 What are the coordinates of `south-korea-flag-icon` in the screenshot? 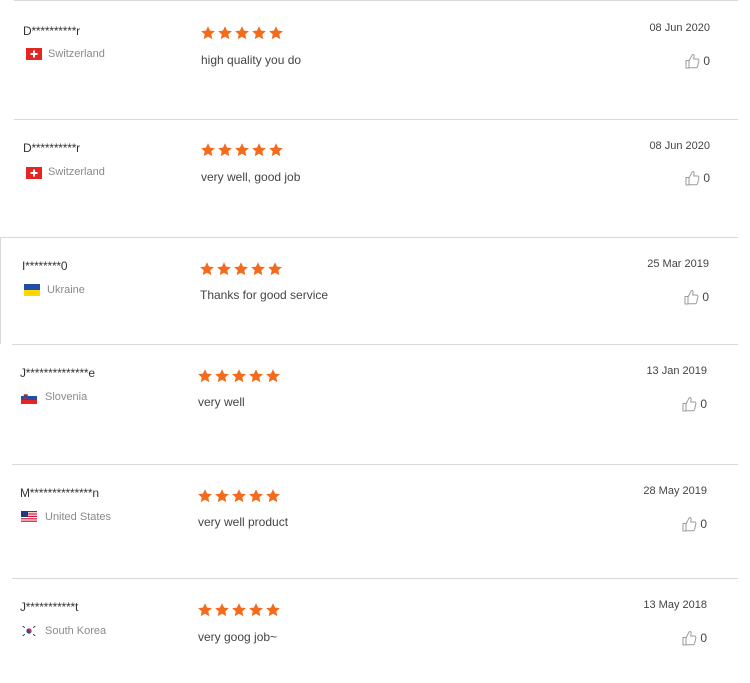 It's located at (29, 631).